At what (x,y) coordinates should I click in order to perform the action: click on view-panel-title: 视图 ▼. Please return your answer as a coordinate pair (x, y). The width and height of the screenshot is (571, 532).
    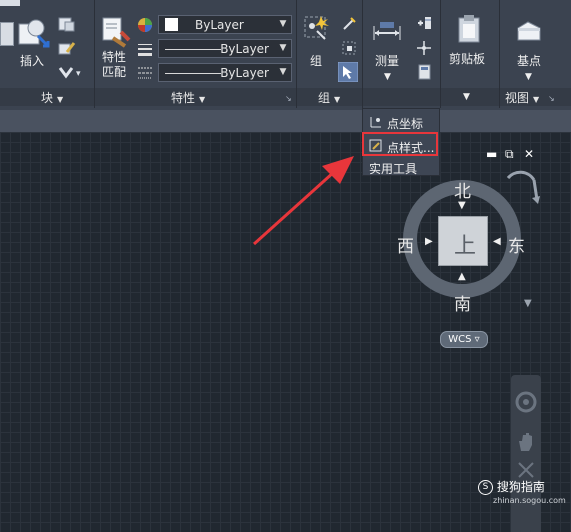
    Looking at the image, I should click on (522, 97).